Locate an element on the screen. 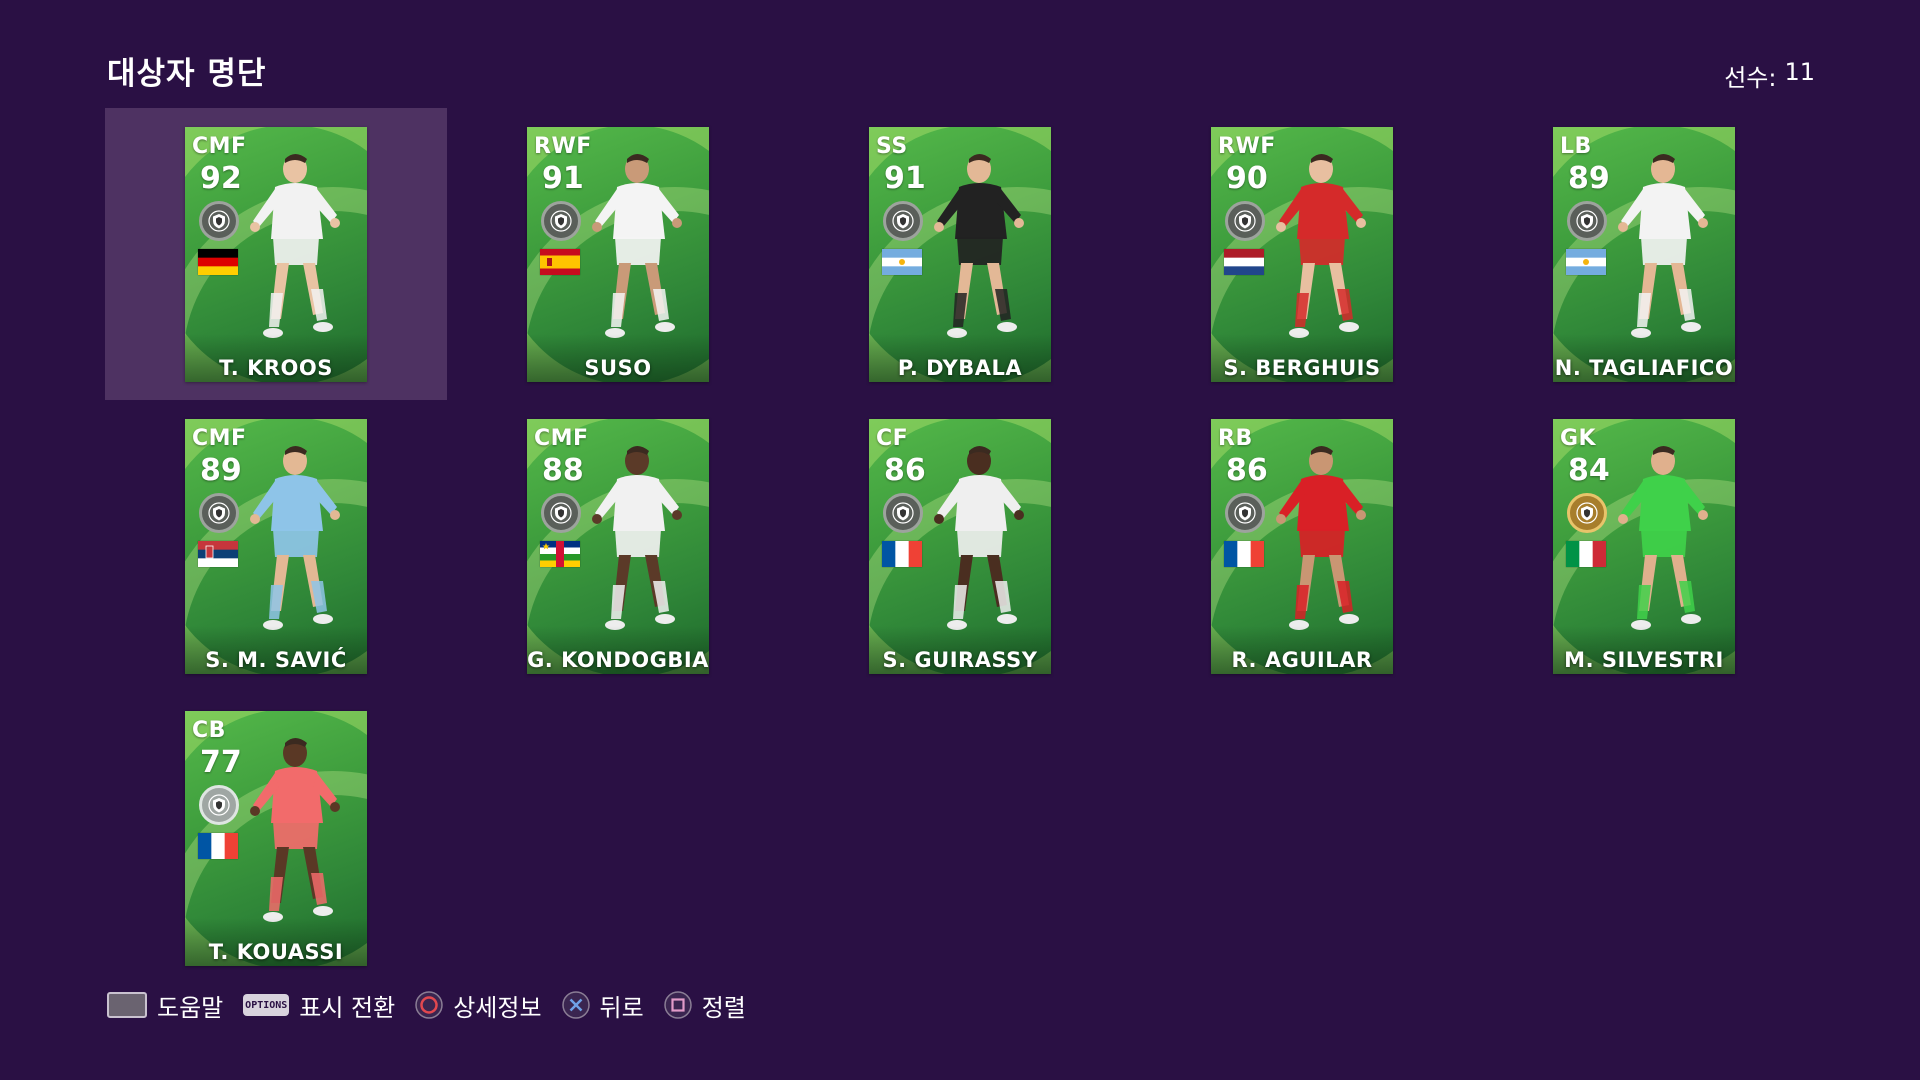 Image resolution: width=1920 pixels, height=1080 pixels. player-rating: 77 is located at coordinates (221, 762).